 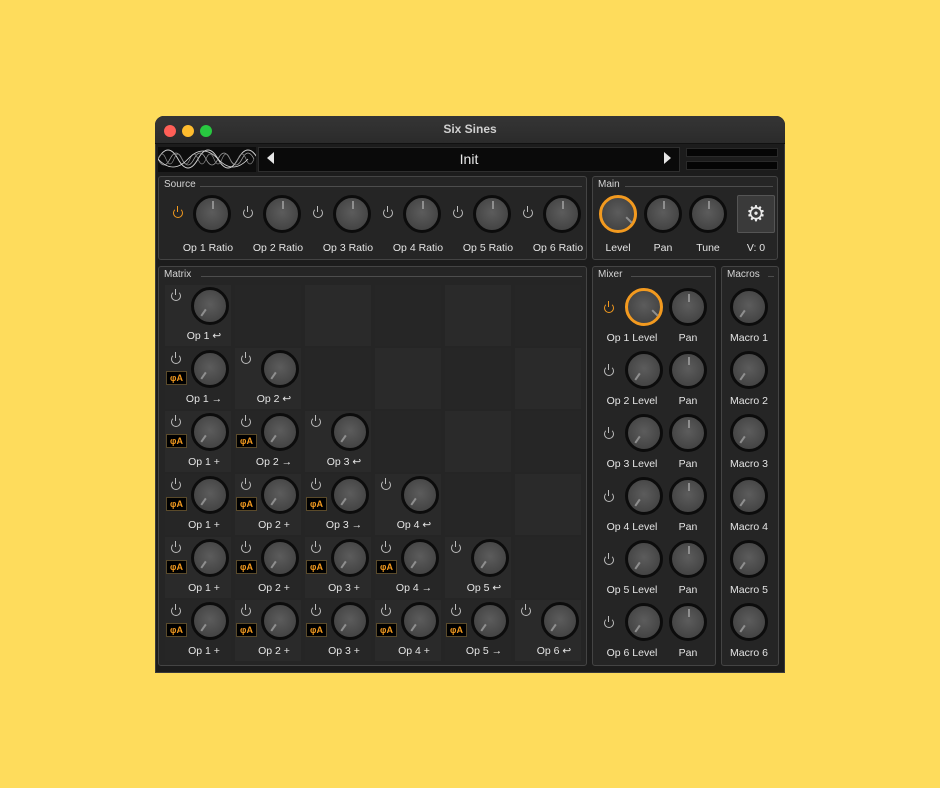 I want to click on matrix-r2-c1-knob, so click(x=210, y=369).